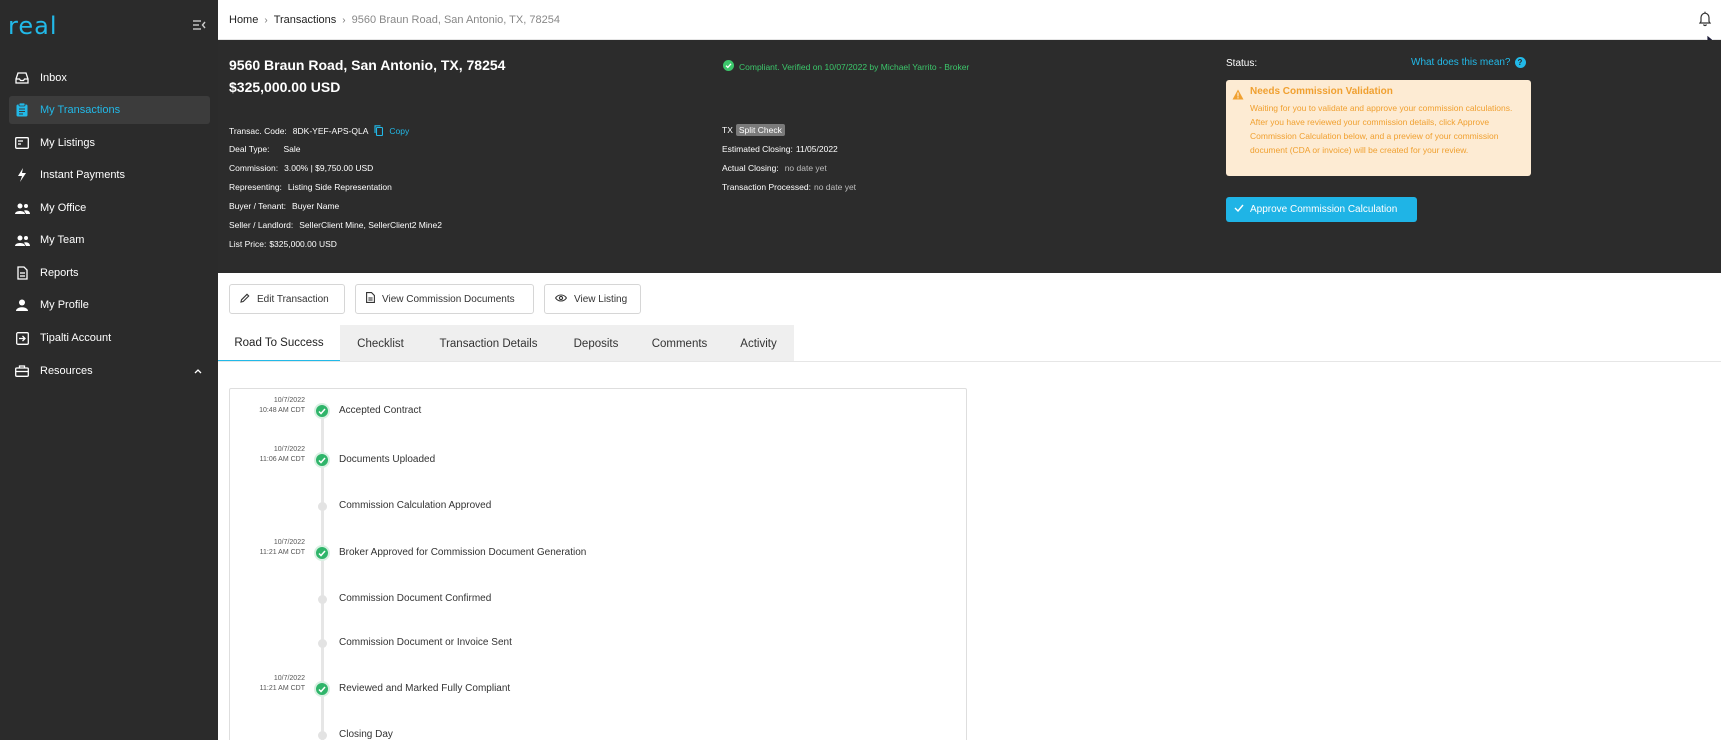  I want to click on view-commission-documents-button: View Commission Documents, so click(444, 299).